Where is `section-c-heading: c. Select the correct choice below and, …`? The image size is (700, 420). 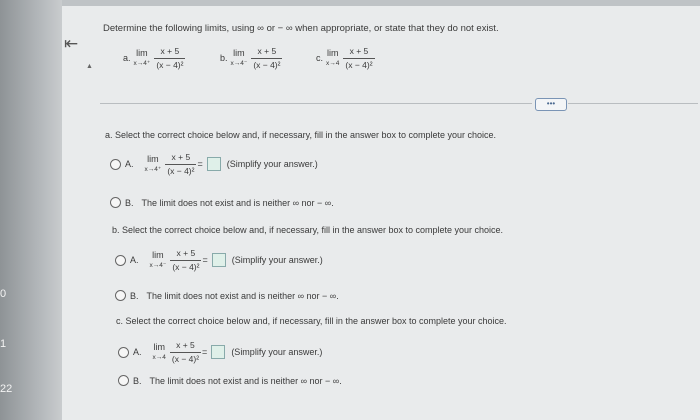
section-c-heading: c. Select the correct choice below and, … is located at coordinates (311, 321).